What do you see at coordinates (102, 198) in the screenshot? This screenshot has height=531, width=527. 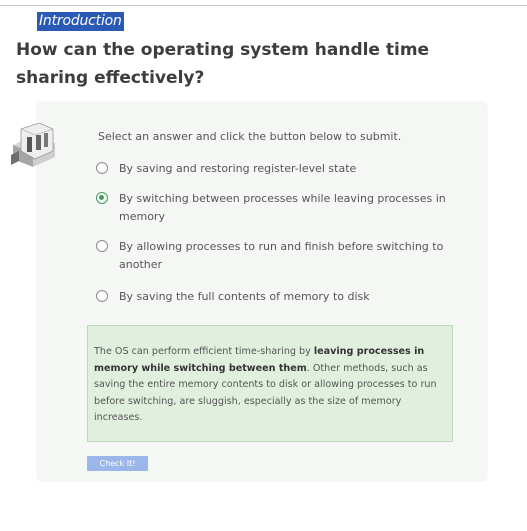 I see `radio-button-selected` at bounding box center [102, 198].